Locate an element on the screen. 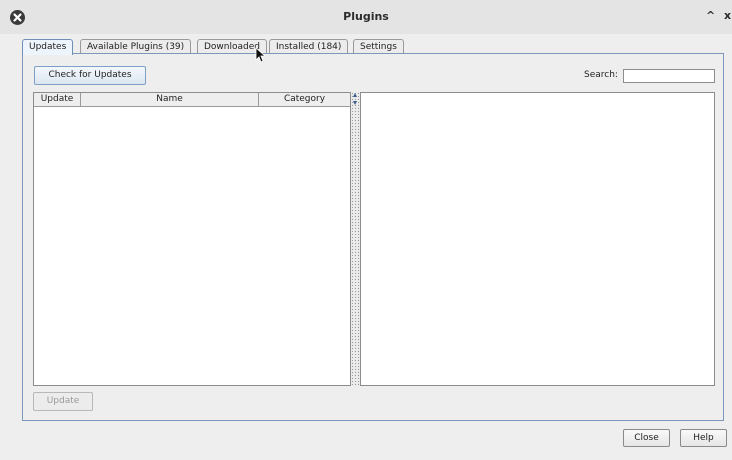 The width and height of the screenshot is (732, 460). window-title: Plugins is located at coordinates (366, 16).